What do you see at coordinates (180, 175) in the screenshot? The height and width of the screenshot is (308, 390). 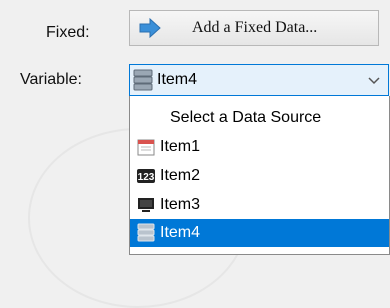 I see `dropdown-item-2-label: Item2` at bounding box center [180, 175].